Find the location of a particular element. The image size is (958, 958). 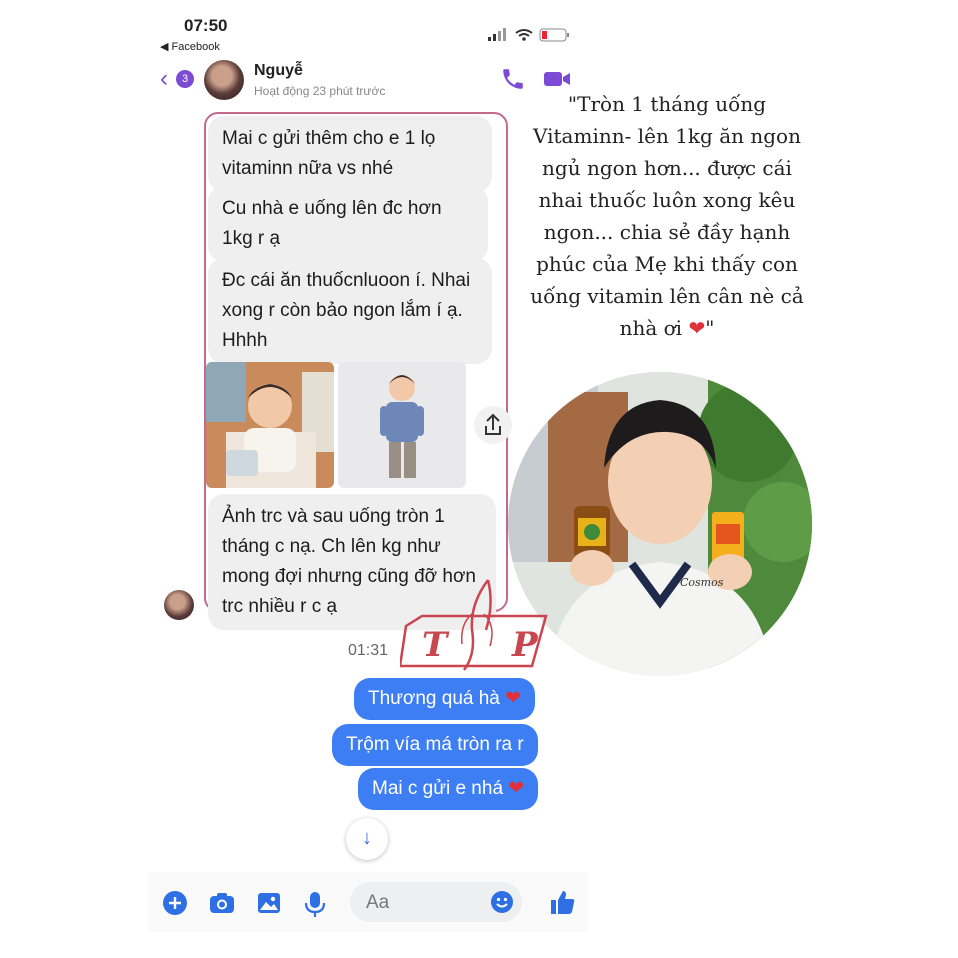

watermark-right-letter: P is located at coordinates (525, 645).